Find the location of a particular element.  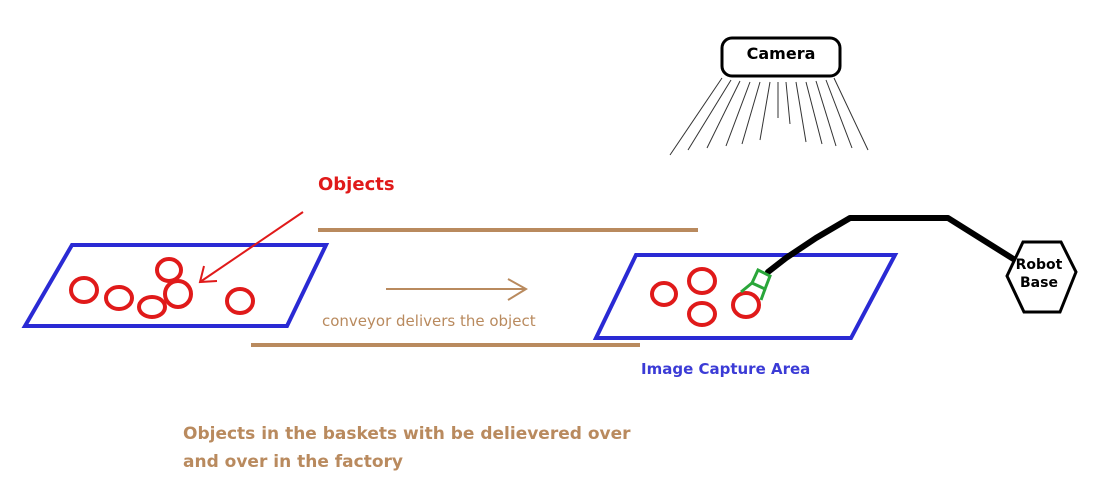

image-capture-area-label: Image Capture Area is located at coordinates (726, 369).